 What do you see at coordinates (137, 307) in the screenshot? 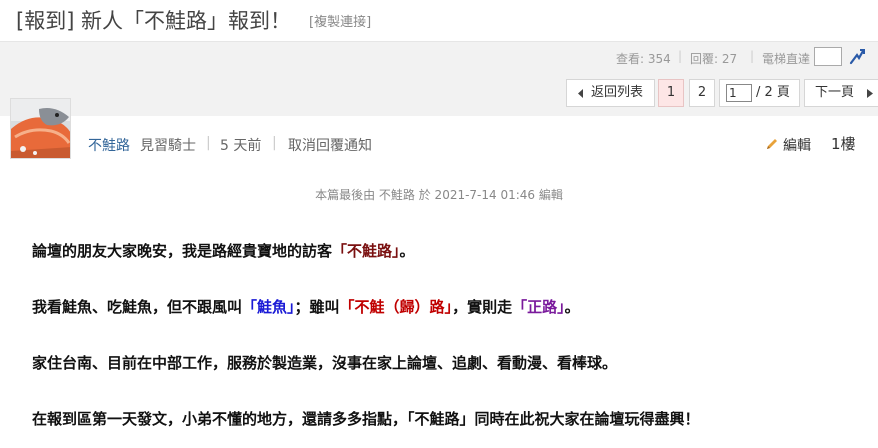
I see `text: 我看鮭魚、吃鮭魚，但不跟風叫` at bounding box center [137, 307].